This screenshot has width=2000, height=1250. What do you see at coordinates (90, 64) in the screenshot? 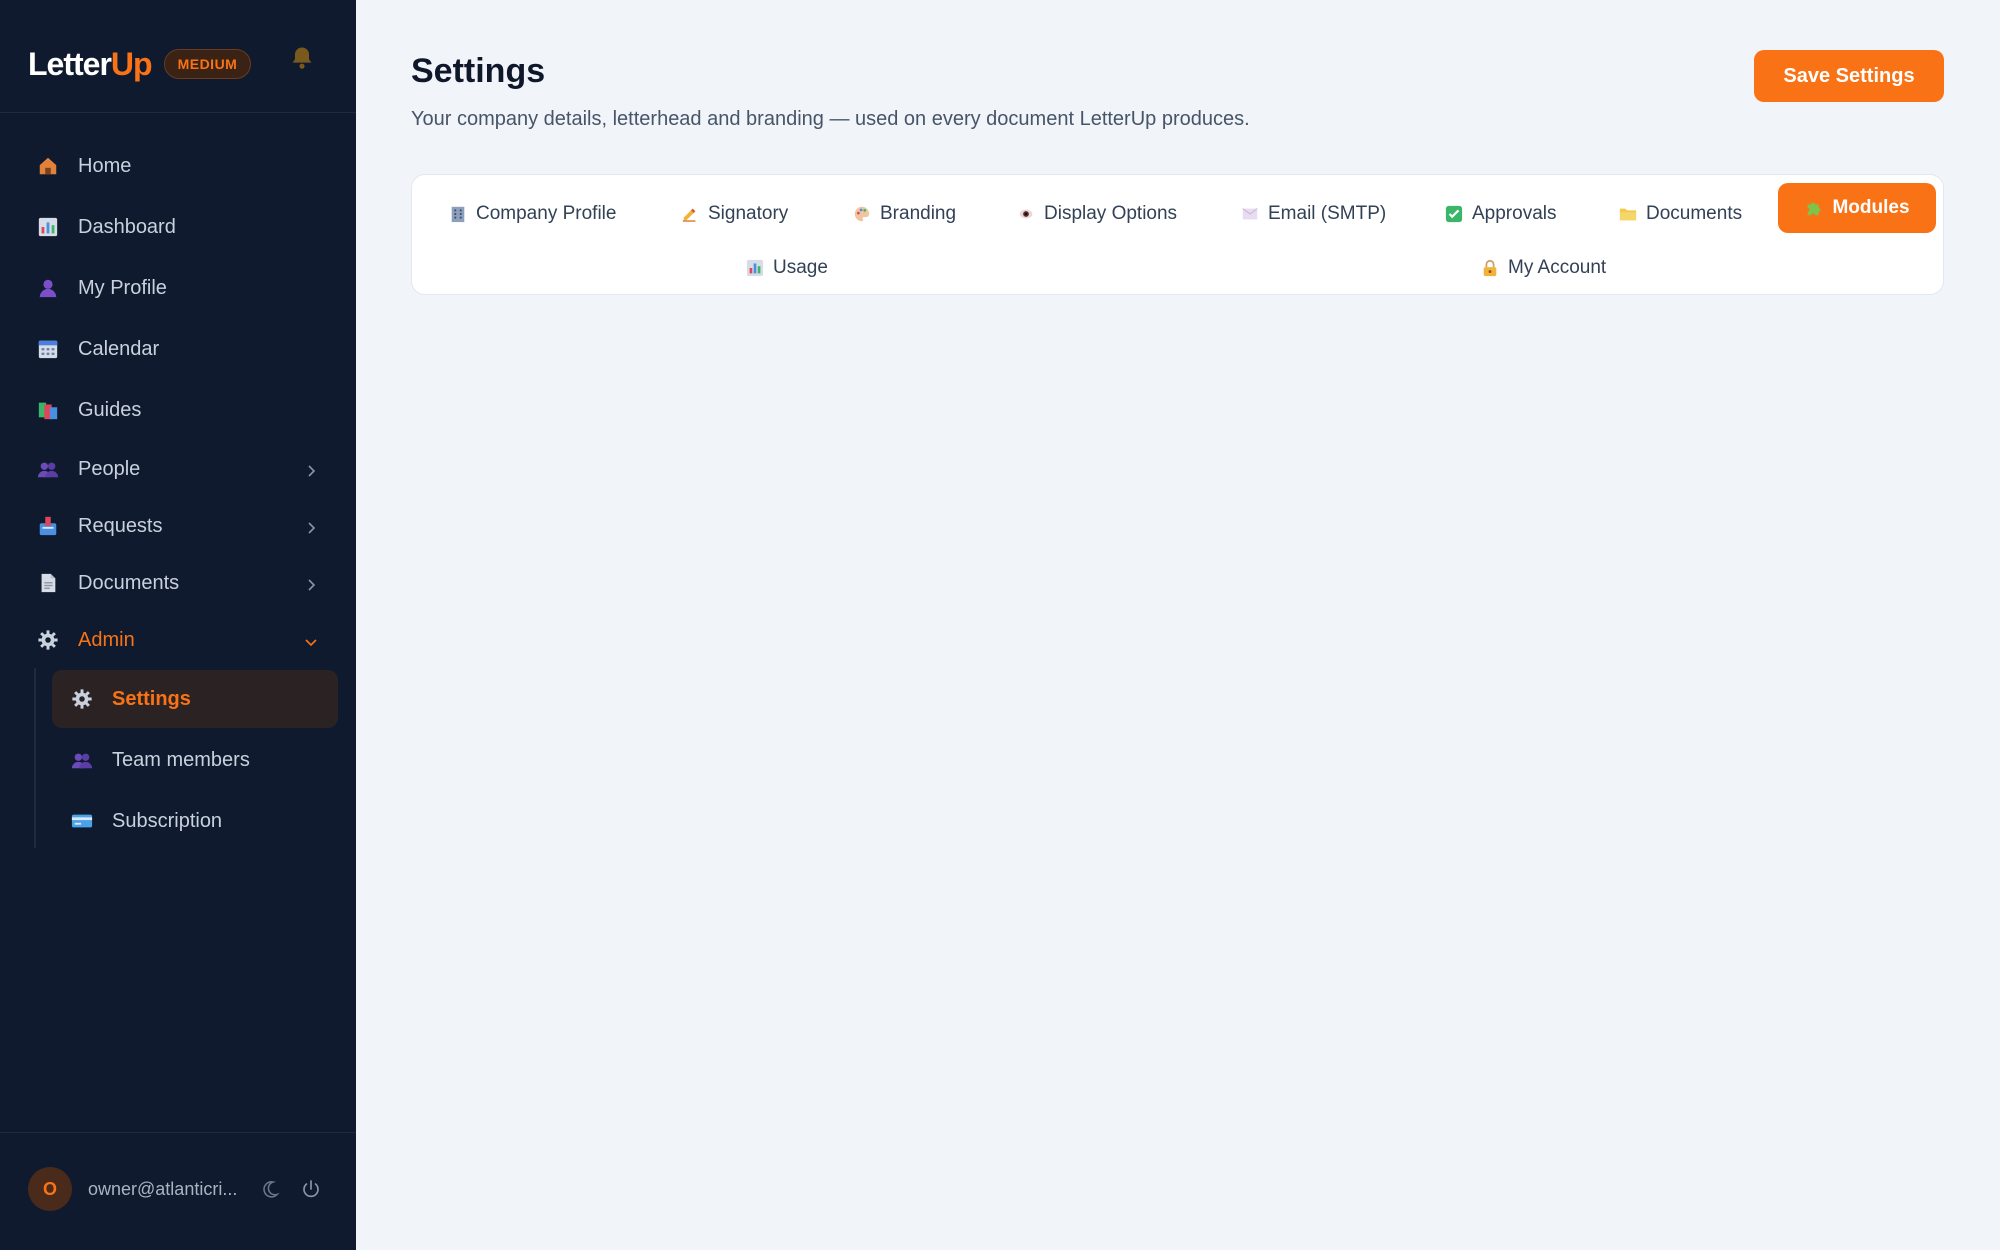
I see `logo: LetterUp` at bounding box center [90, 64].